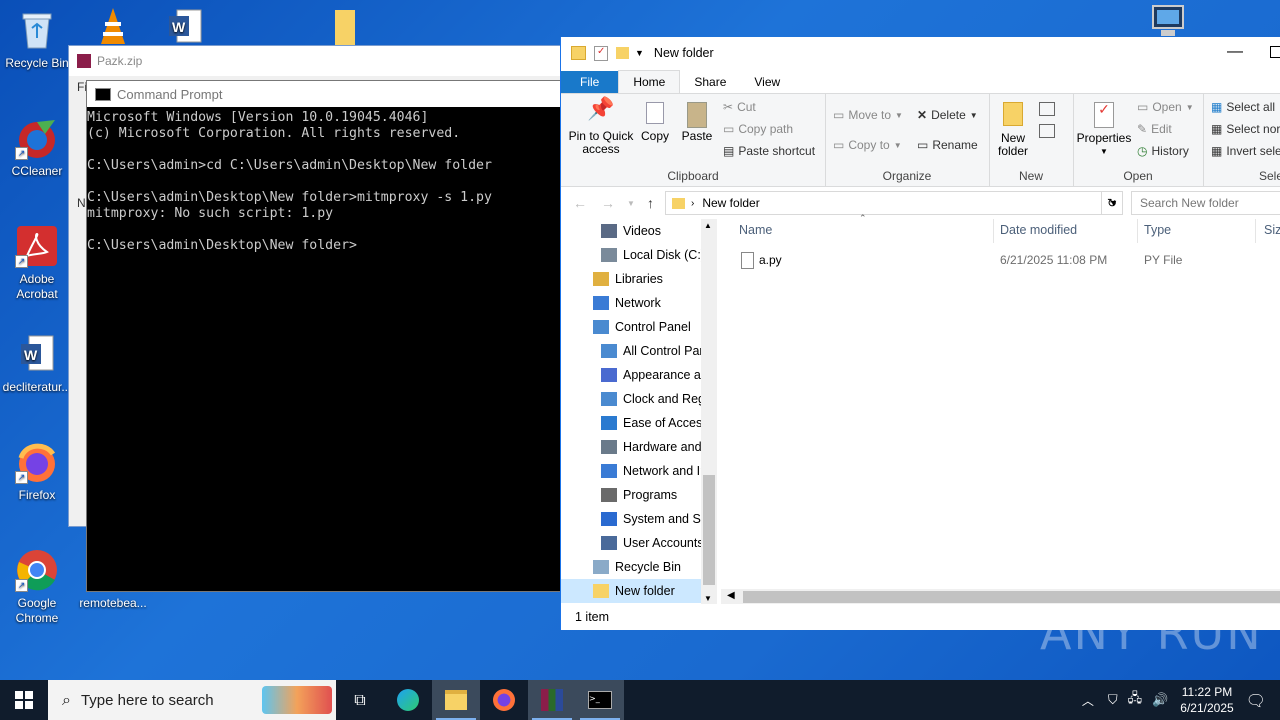 This screenshot has height=720, width=1280. Describe the element at coordinates (697, 122) in the screenshot. I see `paste-button: Paste` at that location.